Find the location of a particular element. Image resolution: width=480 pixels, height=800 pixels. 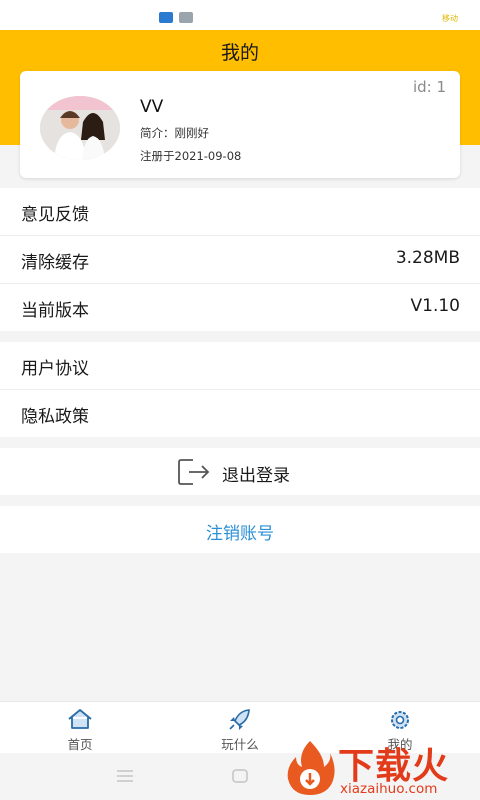

notification-icon is located at coordinates (186, 17).